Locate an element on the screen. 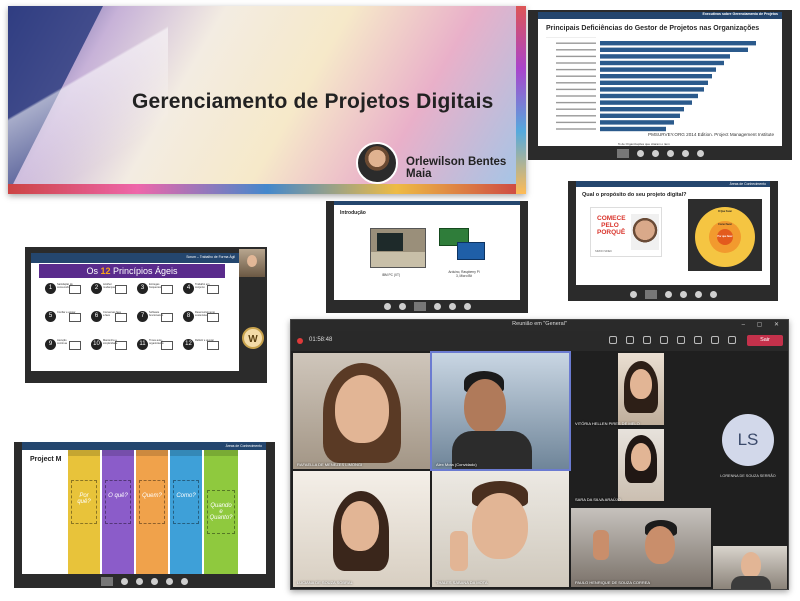  more-icon is located at coordinates (681, 340).